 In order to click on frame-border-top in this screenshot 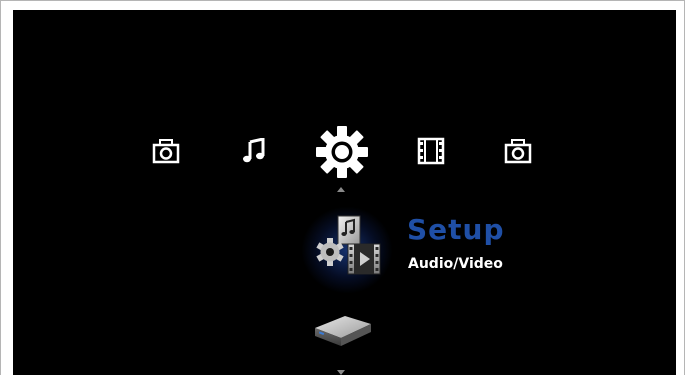, I will do `click(342, 0)`.